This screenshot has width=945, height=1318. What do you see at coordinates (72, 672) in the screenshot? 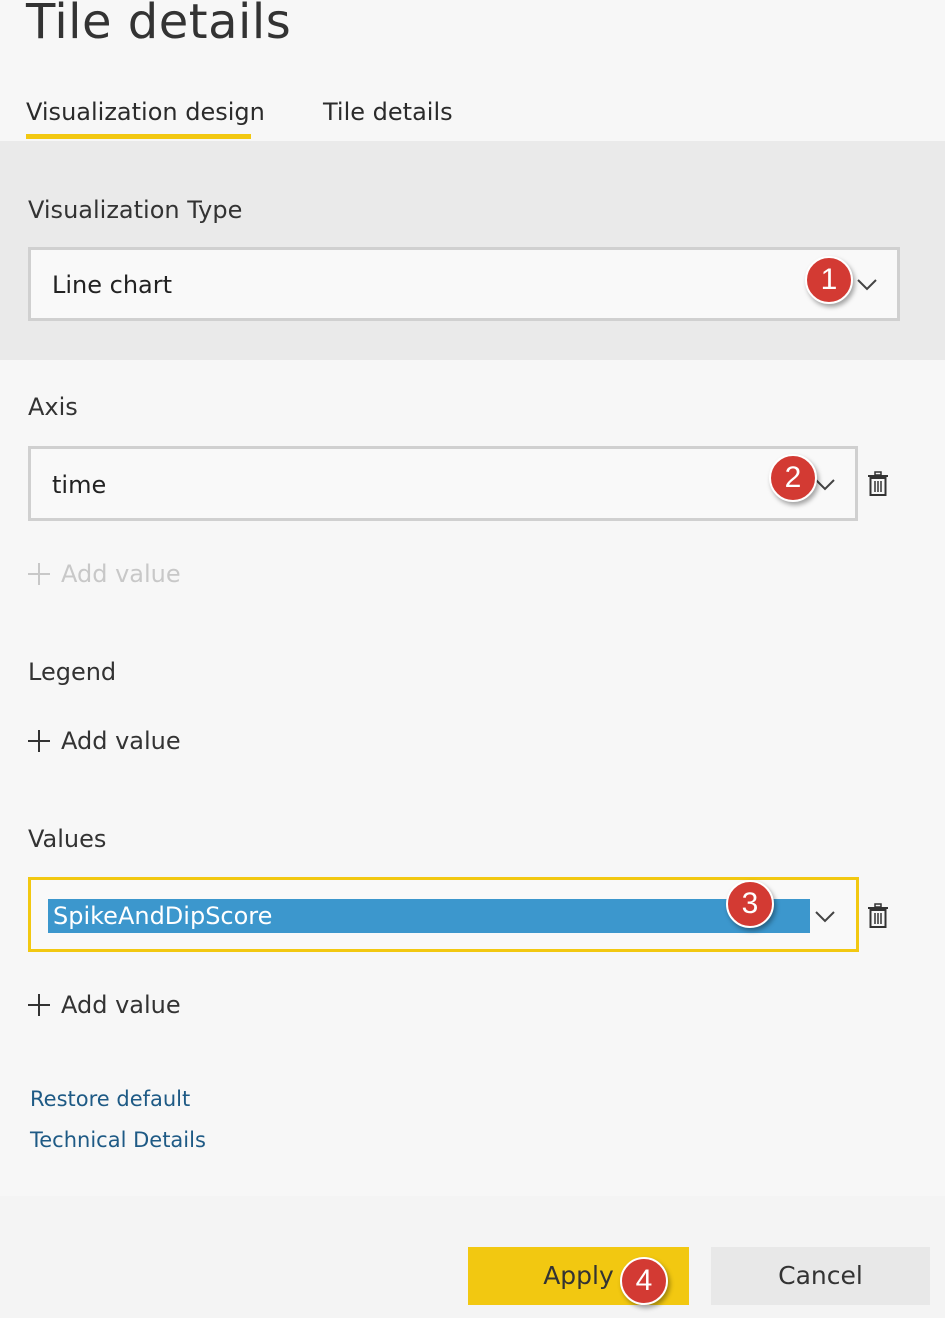
I see `legend-label: Legend` at bounding box center [72, 672].